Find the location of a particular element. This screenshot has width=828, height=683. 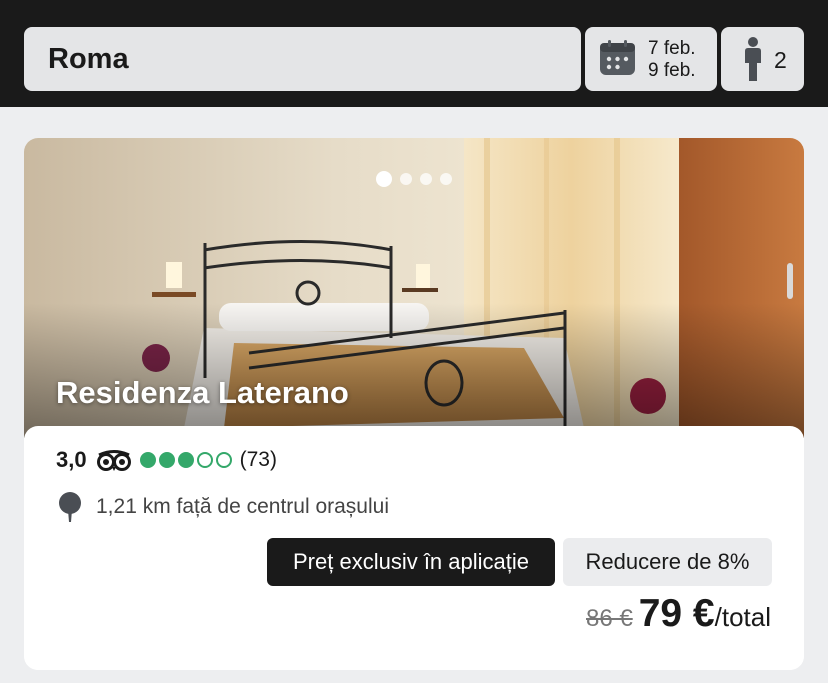

person-icon is located at coordinates (753, 59).